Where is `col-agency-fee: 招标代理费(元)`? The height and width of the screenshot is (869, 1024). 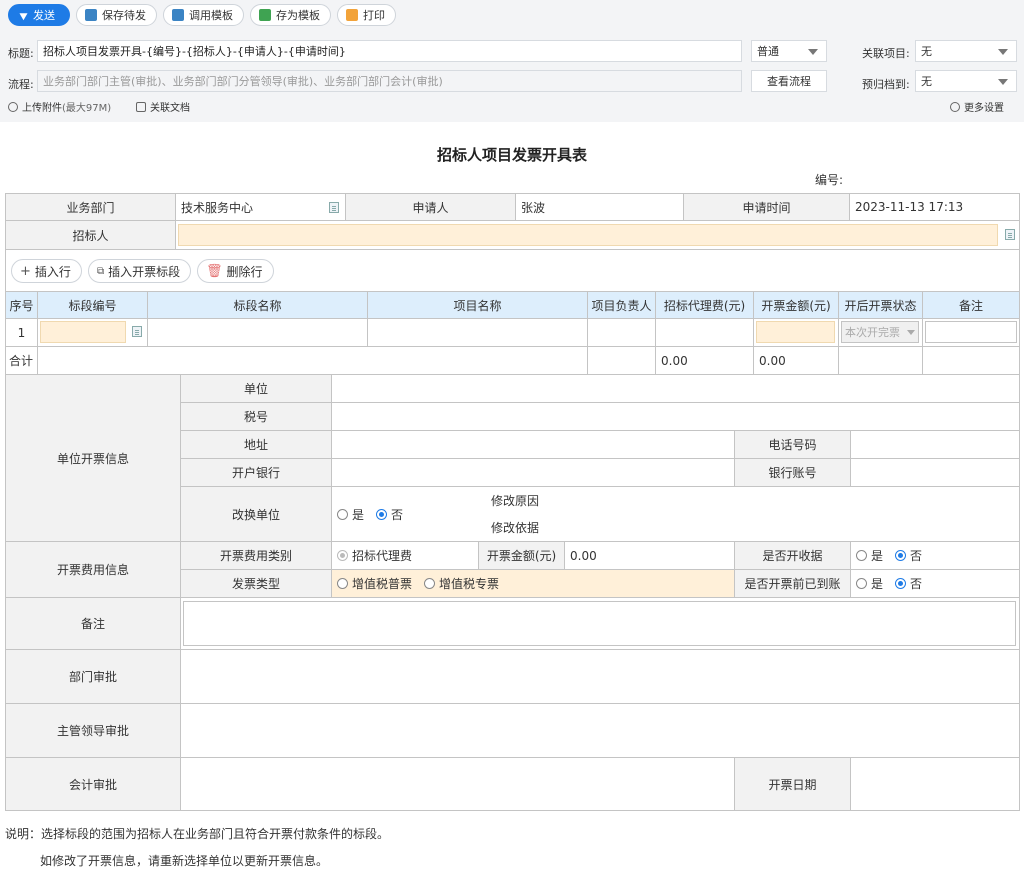 col-agency-fee: 招标代理费(元) is located at coordinates (704, 305).